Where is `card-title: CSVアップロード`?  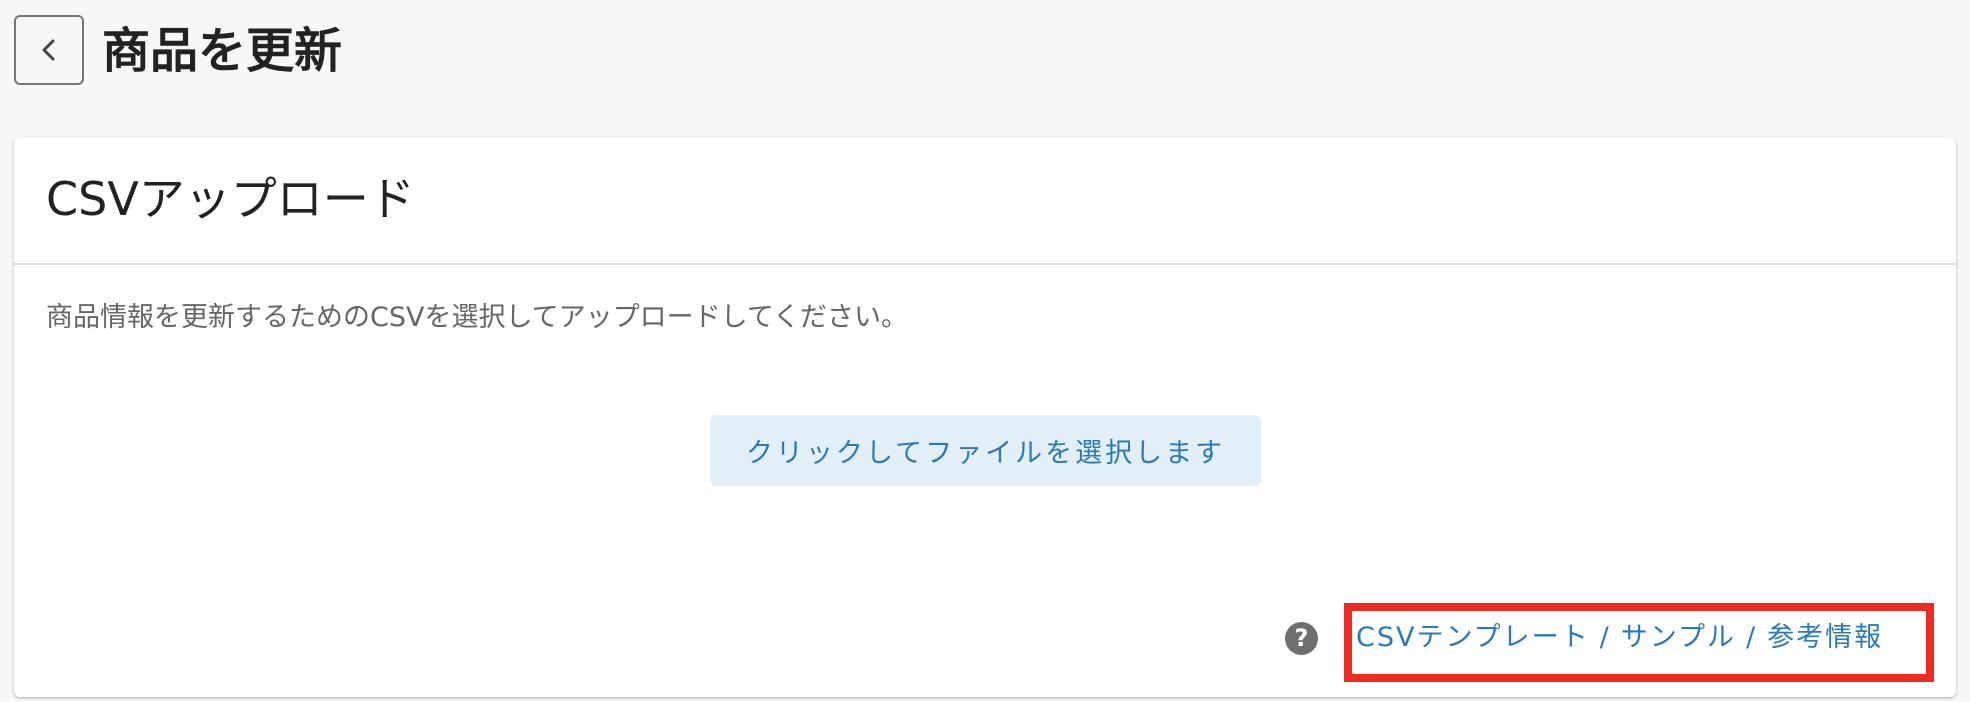
card-title: CSVアップロード is located at coordinates (230, 199).